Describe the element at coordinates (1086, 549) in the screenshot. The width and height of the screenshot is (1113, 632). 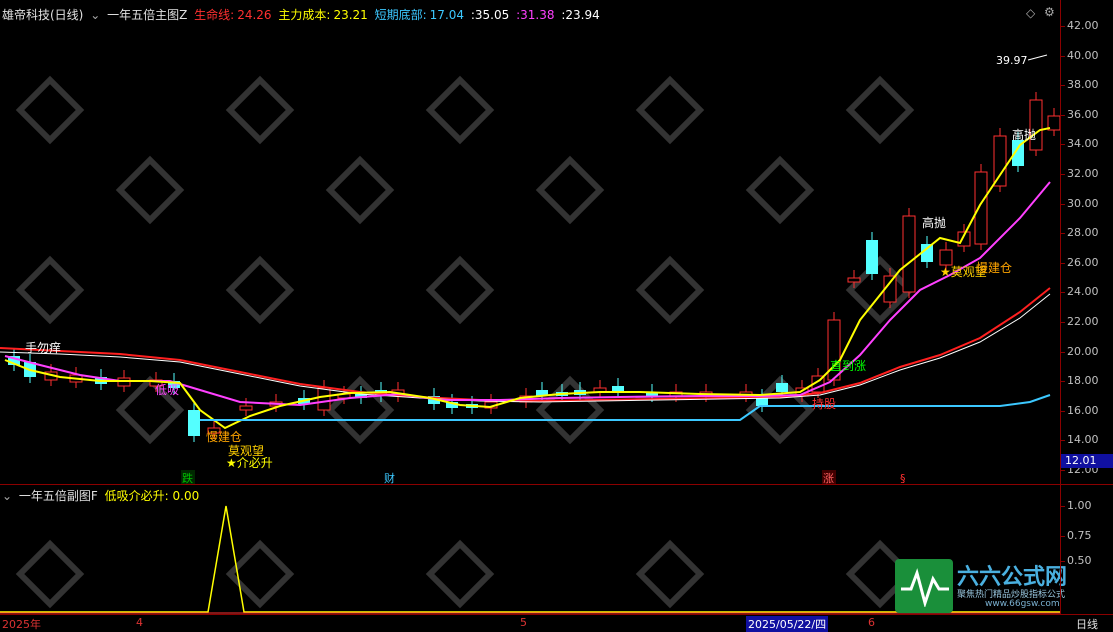
I see `sub-axis: 1.00 0.75 0.50` at that location.